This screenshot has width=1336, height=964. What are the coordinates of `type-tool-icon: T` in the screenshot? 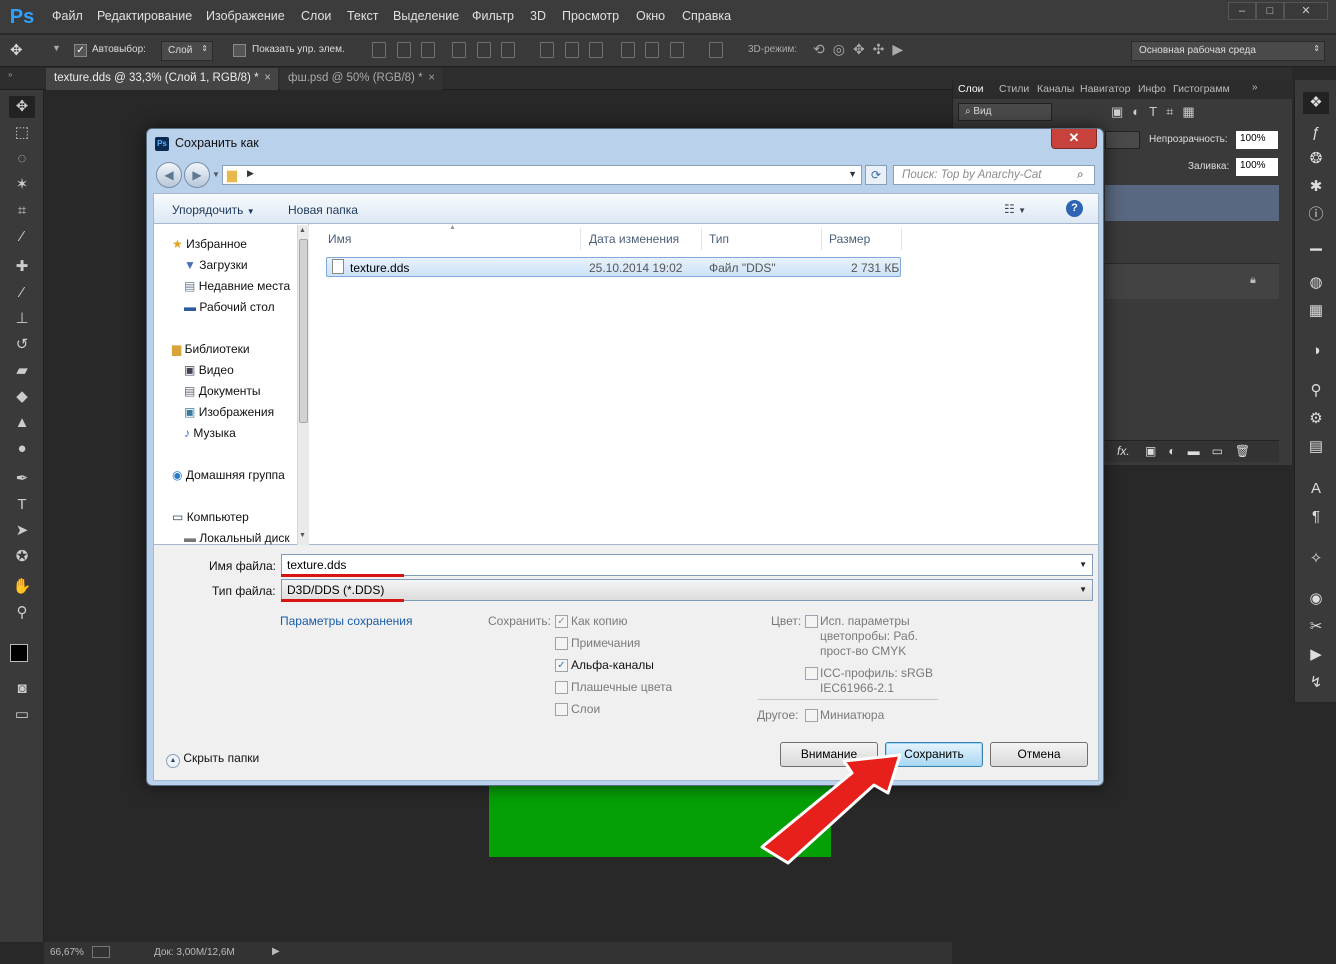 It's located at (22, 505).